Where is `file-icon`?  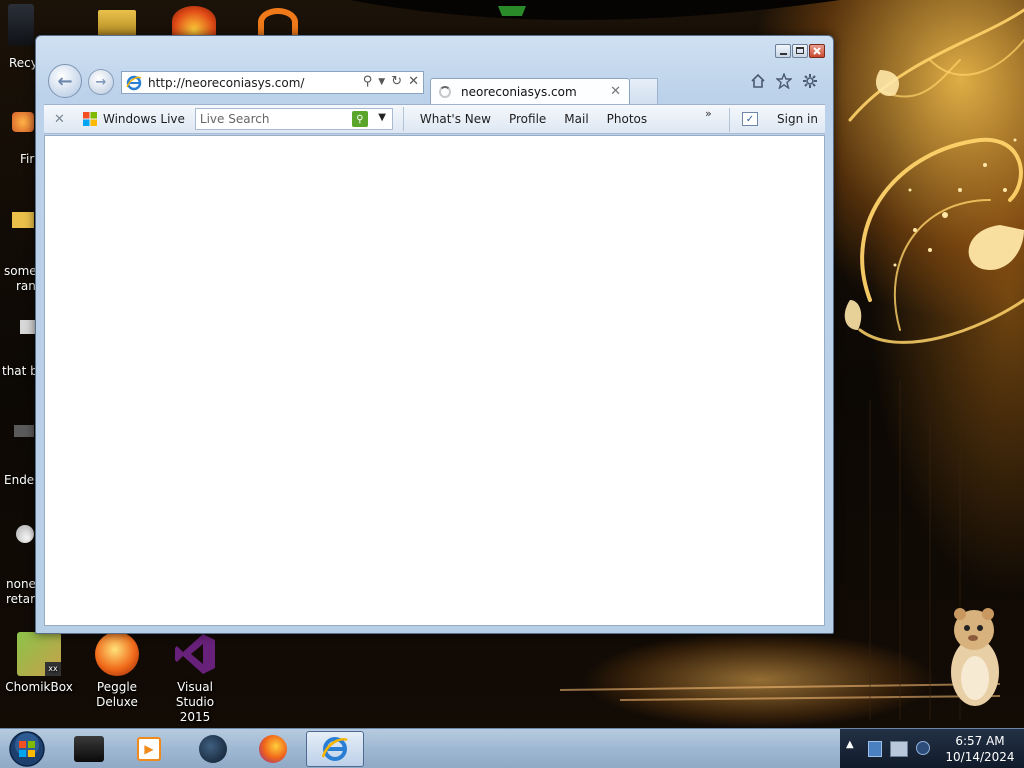 file-icon is located at coordinates (28, 327).